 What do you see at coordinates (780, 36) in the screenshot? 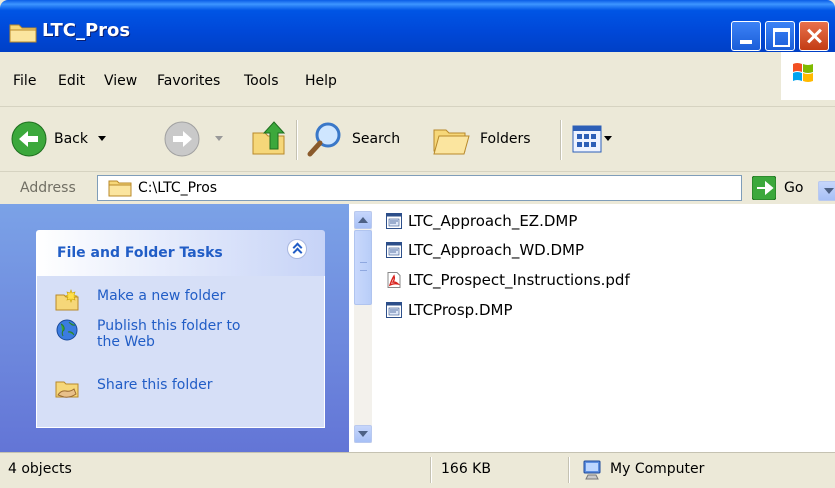
I see `maximize-button` at bounding box center [780, 36].